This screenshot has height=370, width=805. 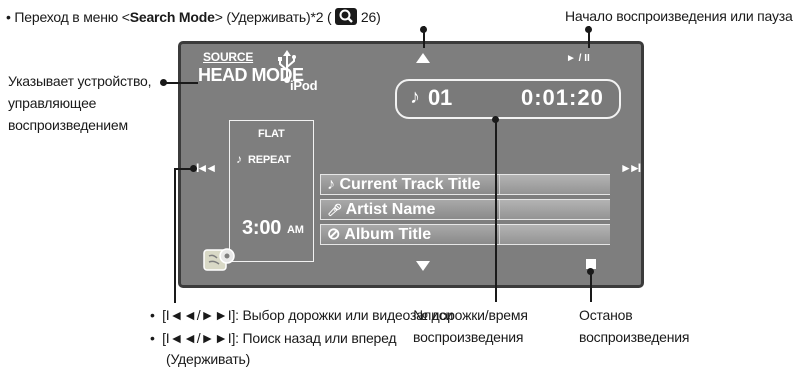 What do you see at coordinates (578, 58) in the screenshot?
I see `play-pause-icon: ► / II` at bounding box center [578, 58].